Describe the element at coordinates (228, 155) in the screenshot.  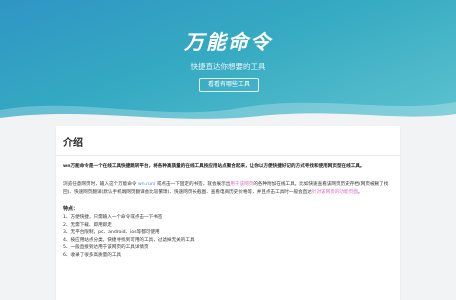
I see `divider` at that location.